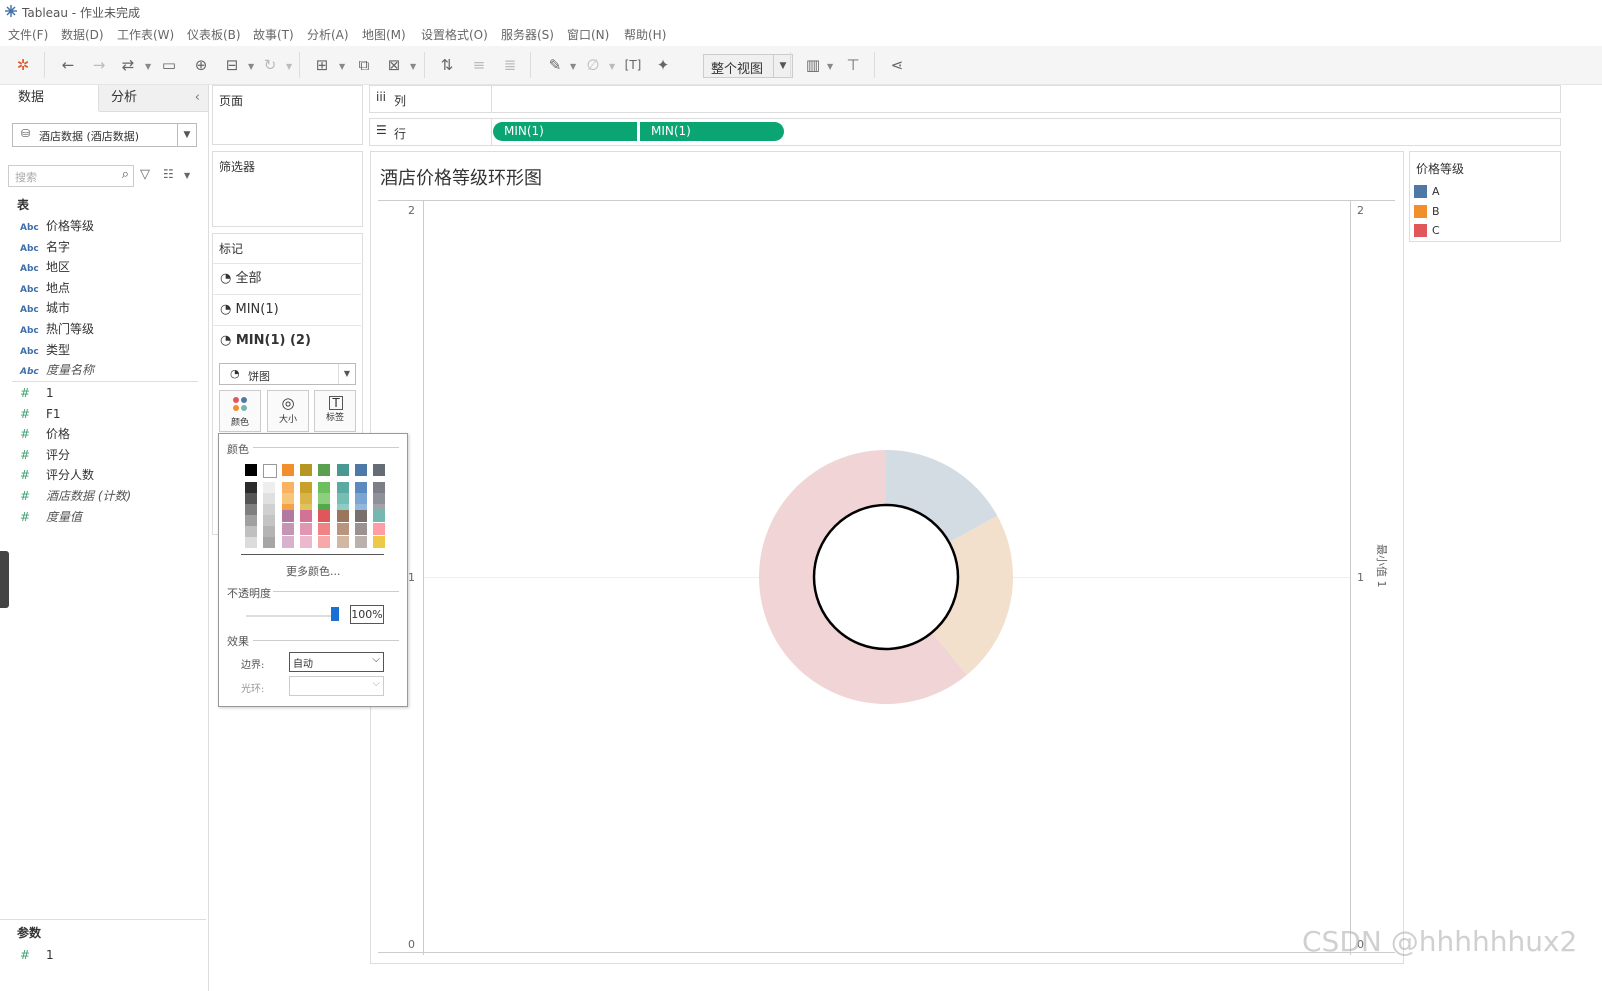  Describe the element at coordinates (45, 350) in the screenshot. I see `dimension-field: Abc 类型` at that location.